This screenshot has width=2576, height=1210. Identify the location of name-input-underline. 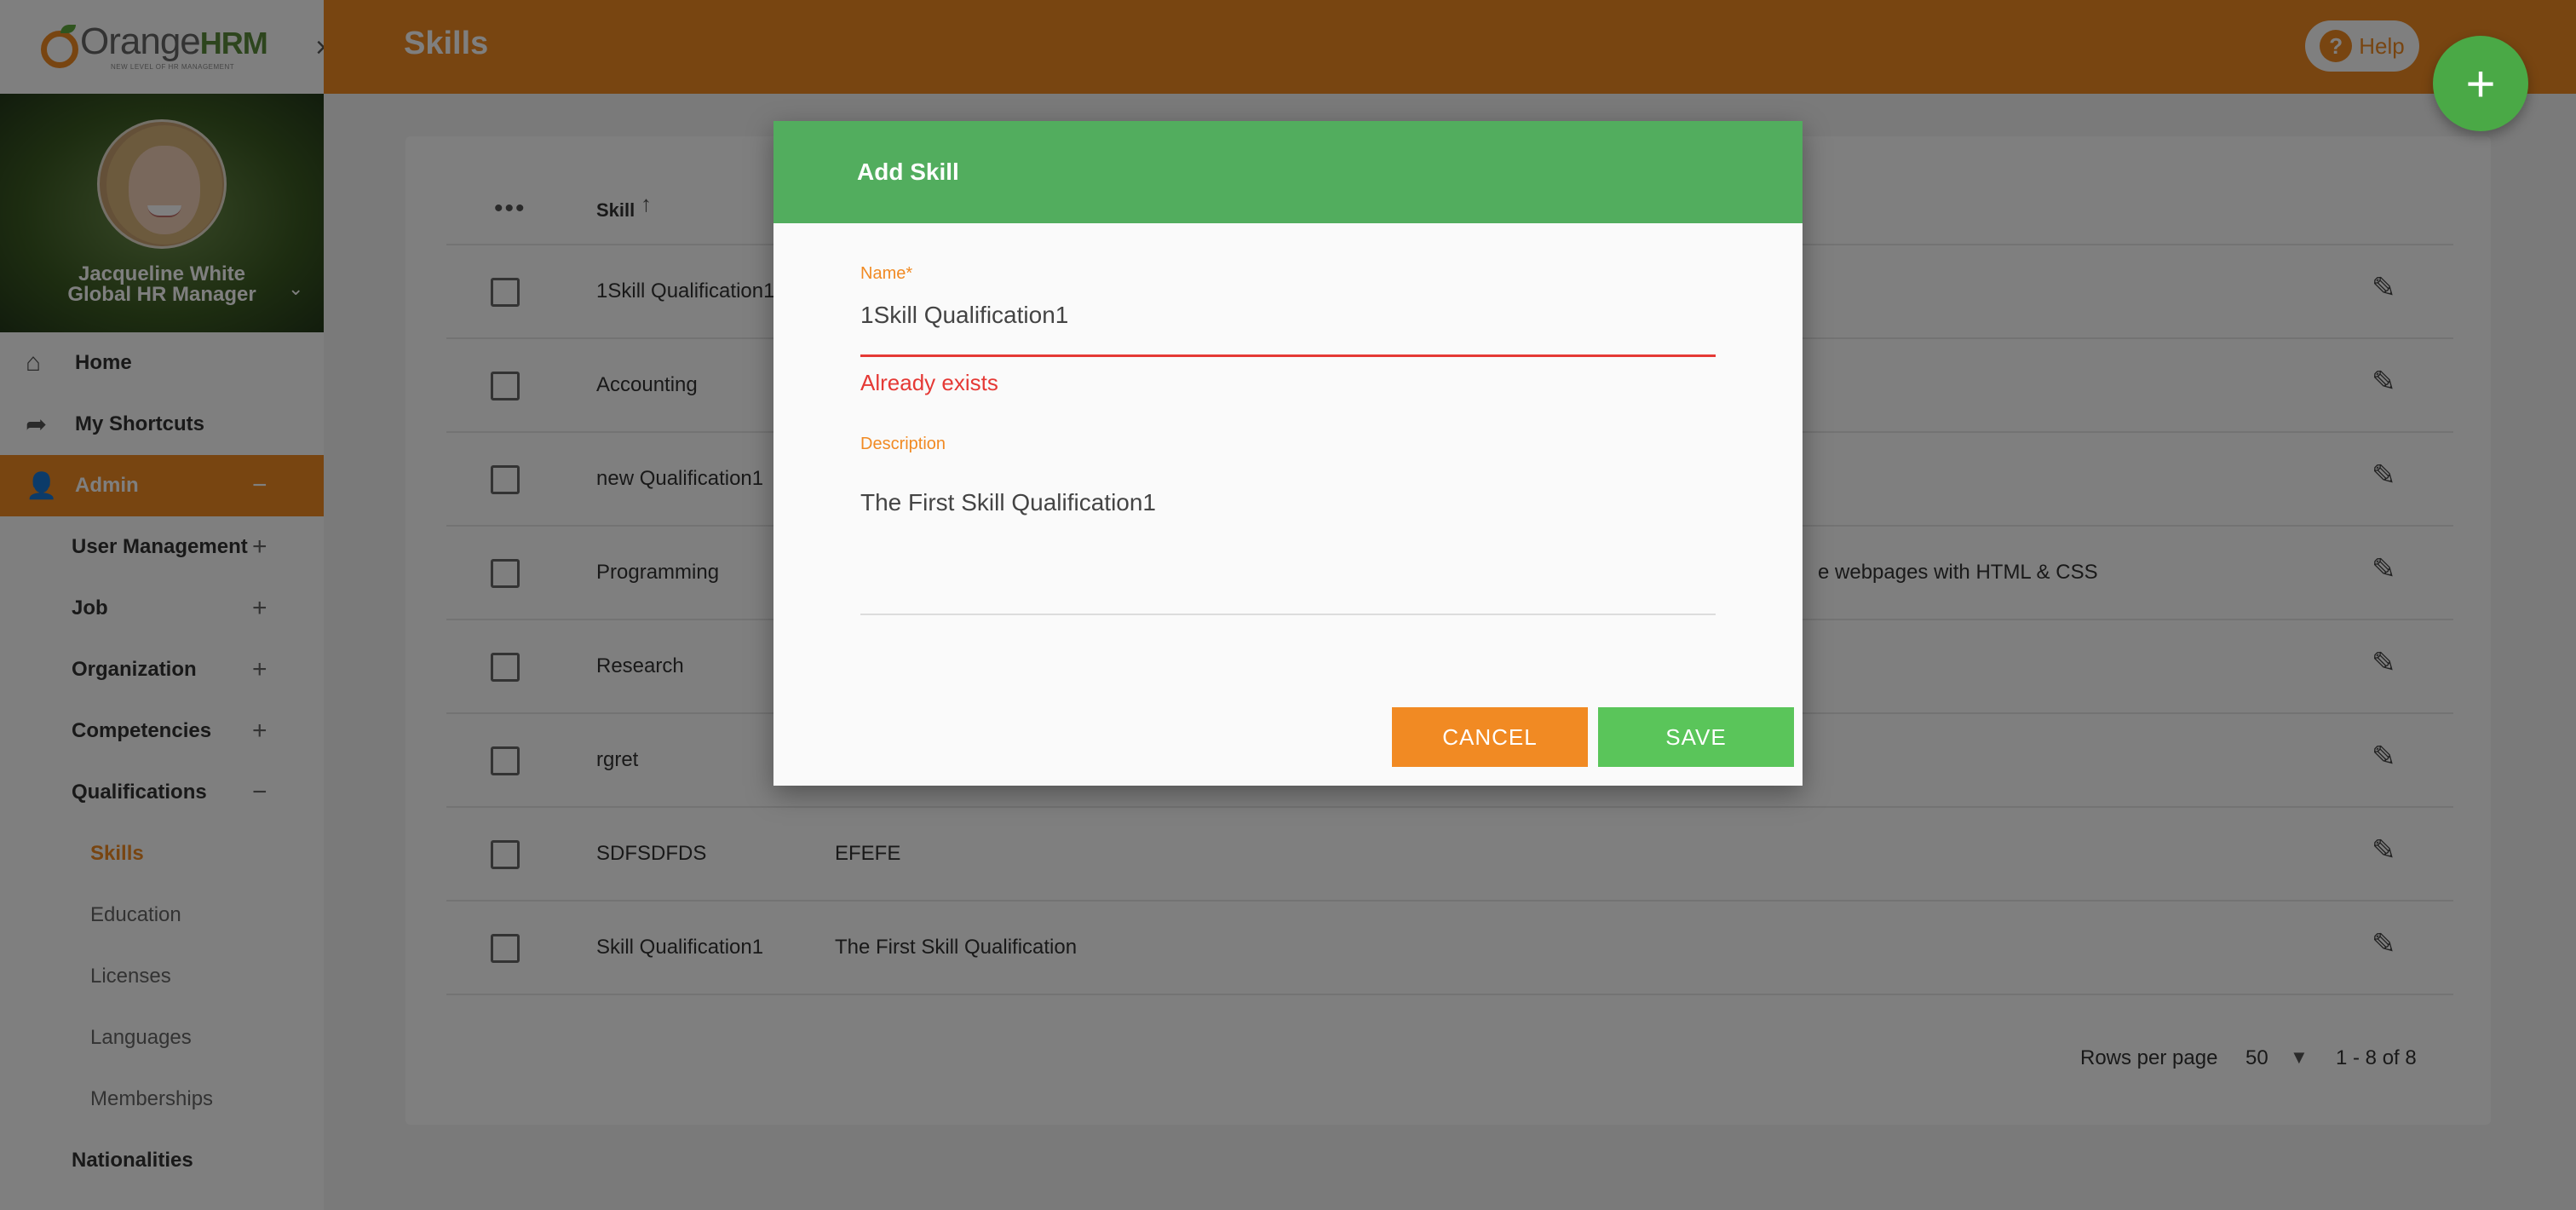
(1288, 355).